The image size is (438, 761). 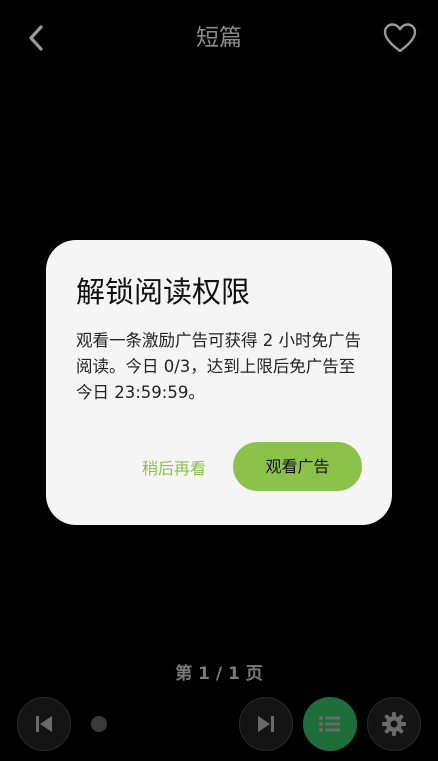 I want to click on heart-outline-icon, so click(x=400, y=38).